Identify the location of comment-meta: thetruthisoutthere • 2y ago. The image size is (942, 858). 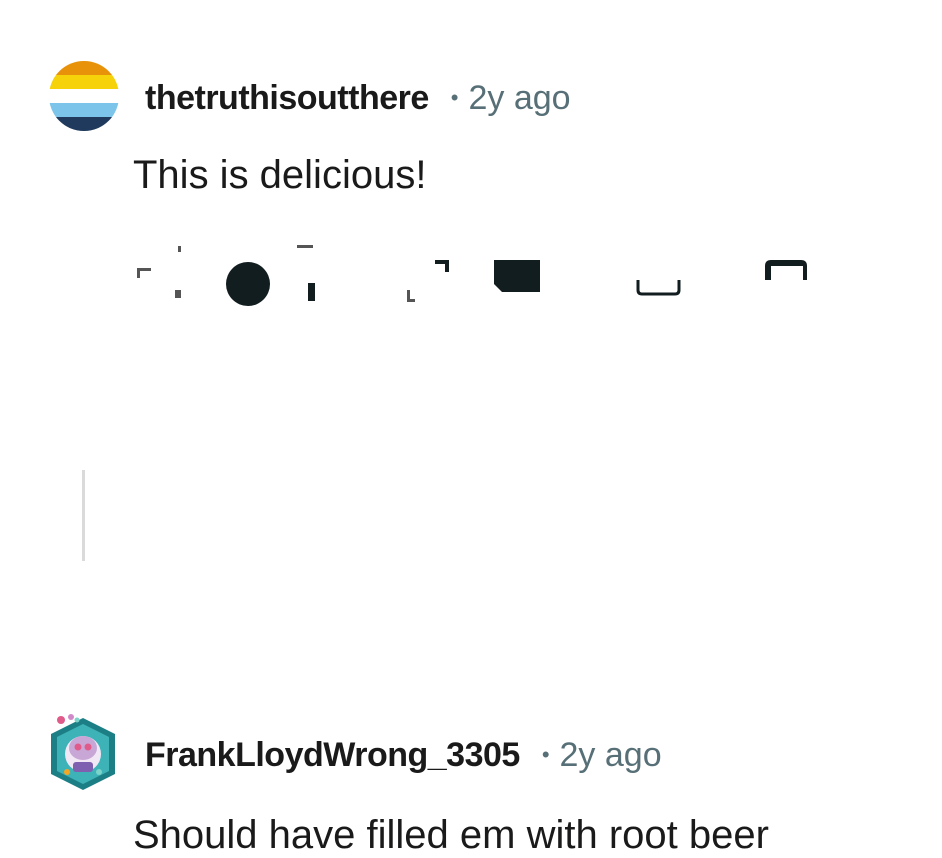
(358, 98).